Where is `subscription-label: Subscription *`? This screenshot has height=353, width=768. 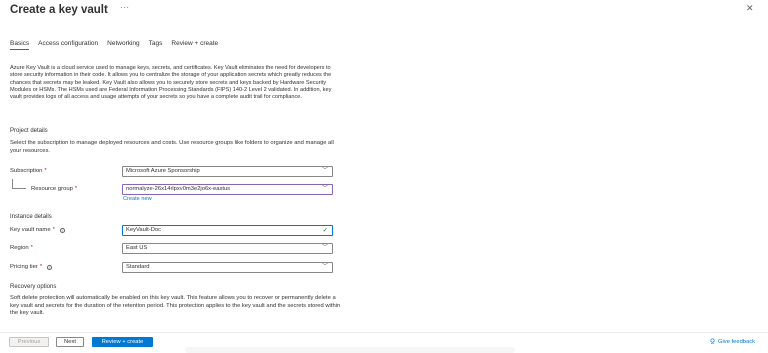 subscription-label: Subscription * is located at coordinates (28, 171).